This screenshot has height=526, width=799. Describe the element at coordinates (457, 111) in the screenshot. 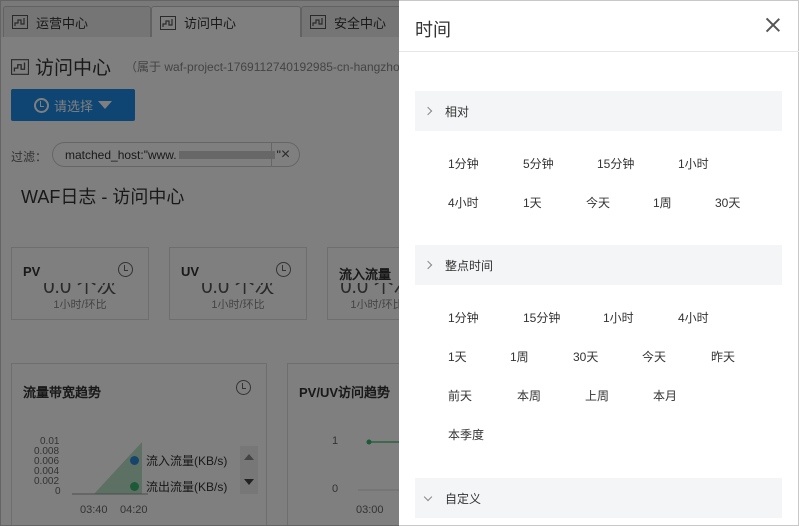

I see `section-label: 相对` at that location.